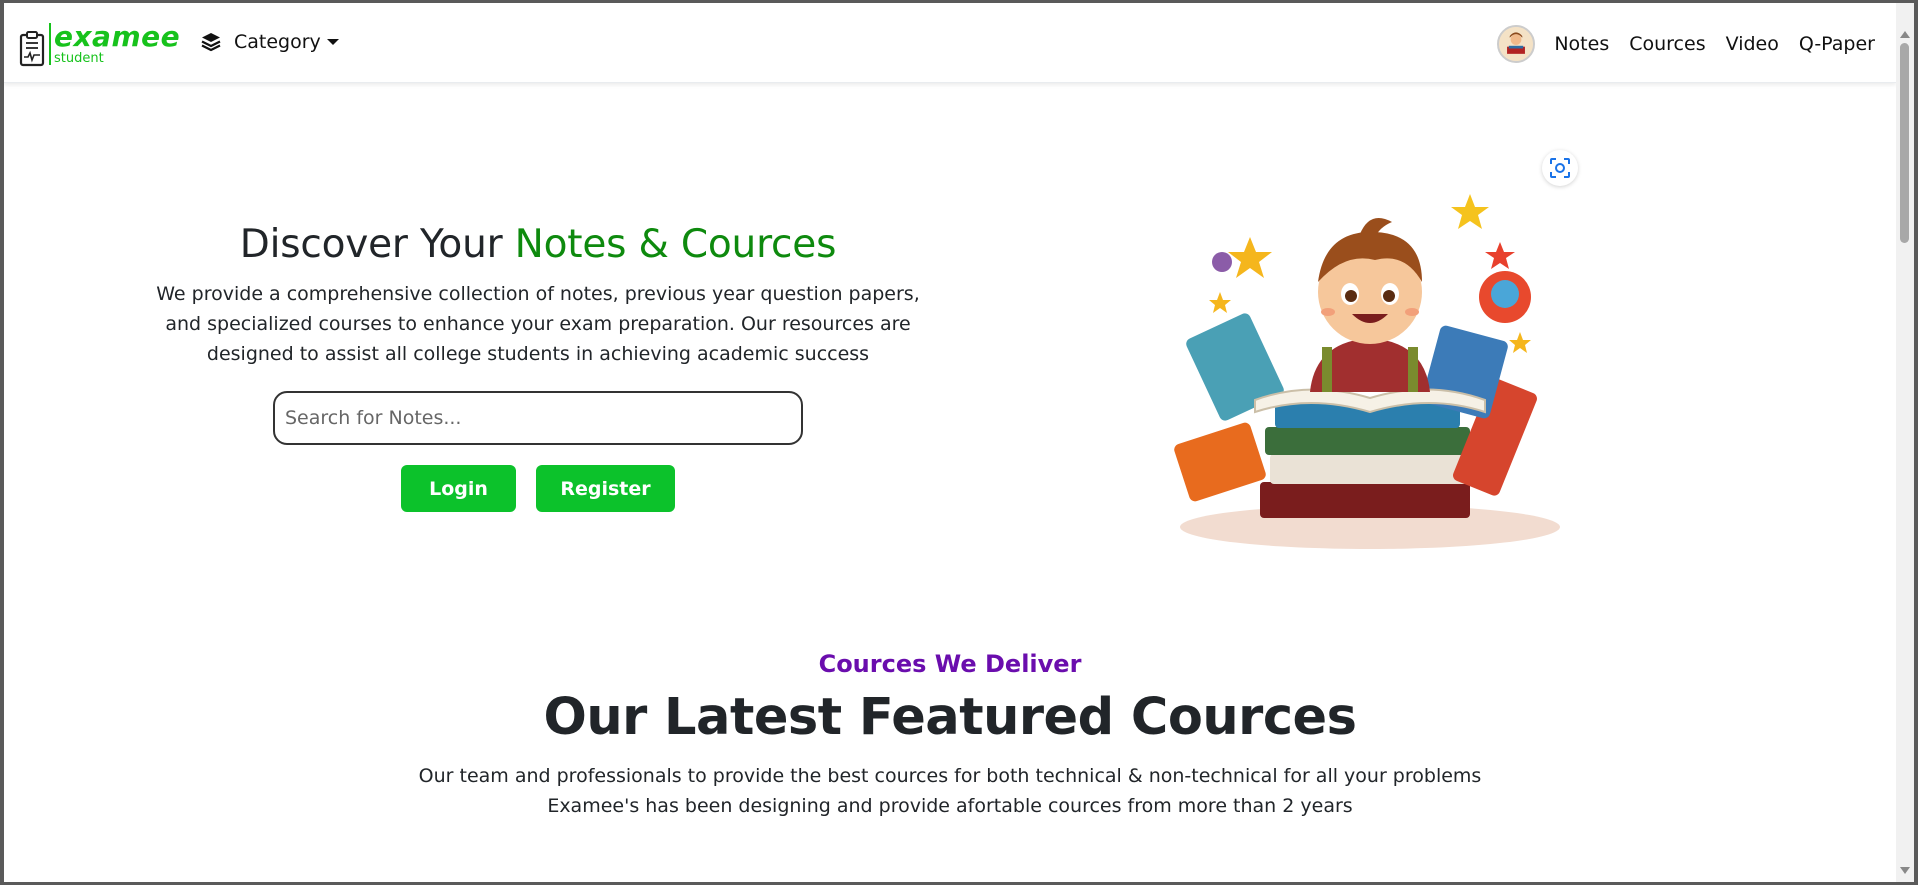  Describe the element at coordinates (458, 488) in the screenshot. I see `login-button: Login` at that location.